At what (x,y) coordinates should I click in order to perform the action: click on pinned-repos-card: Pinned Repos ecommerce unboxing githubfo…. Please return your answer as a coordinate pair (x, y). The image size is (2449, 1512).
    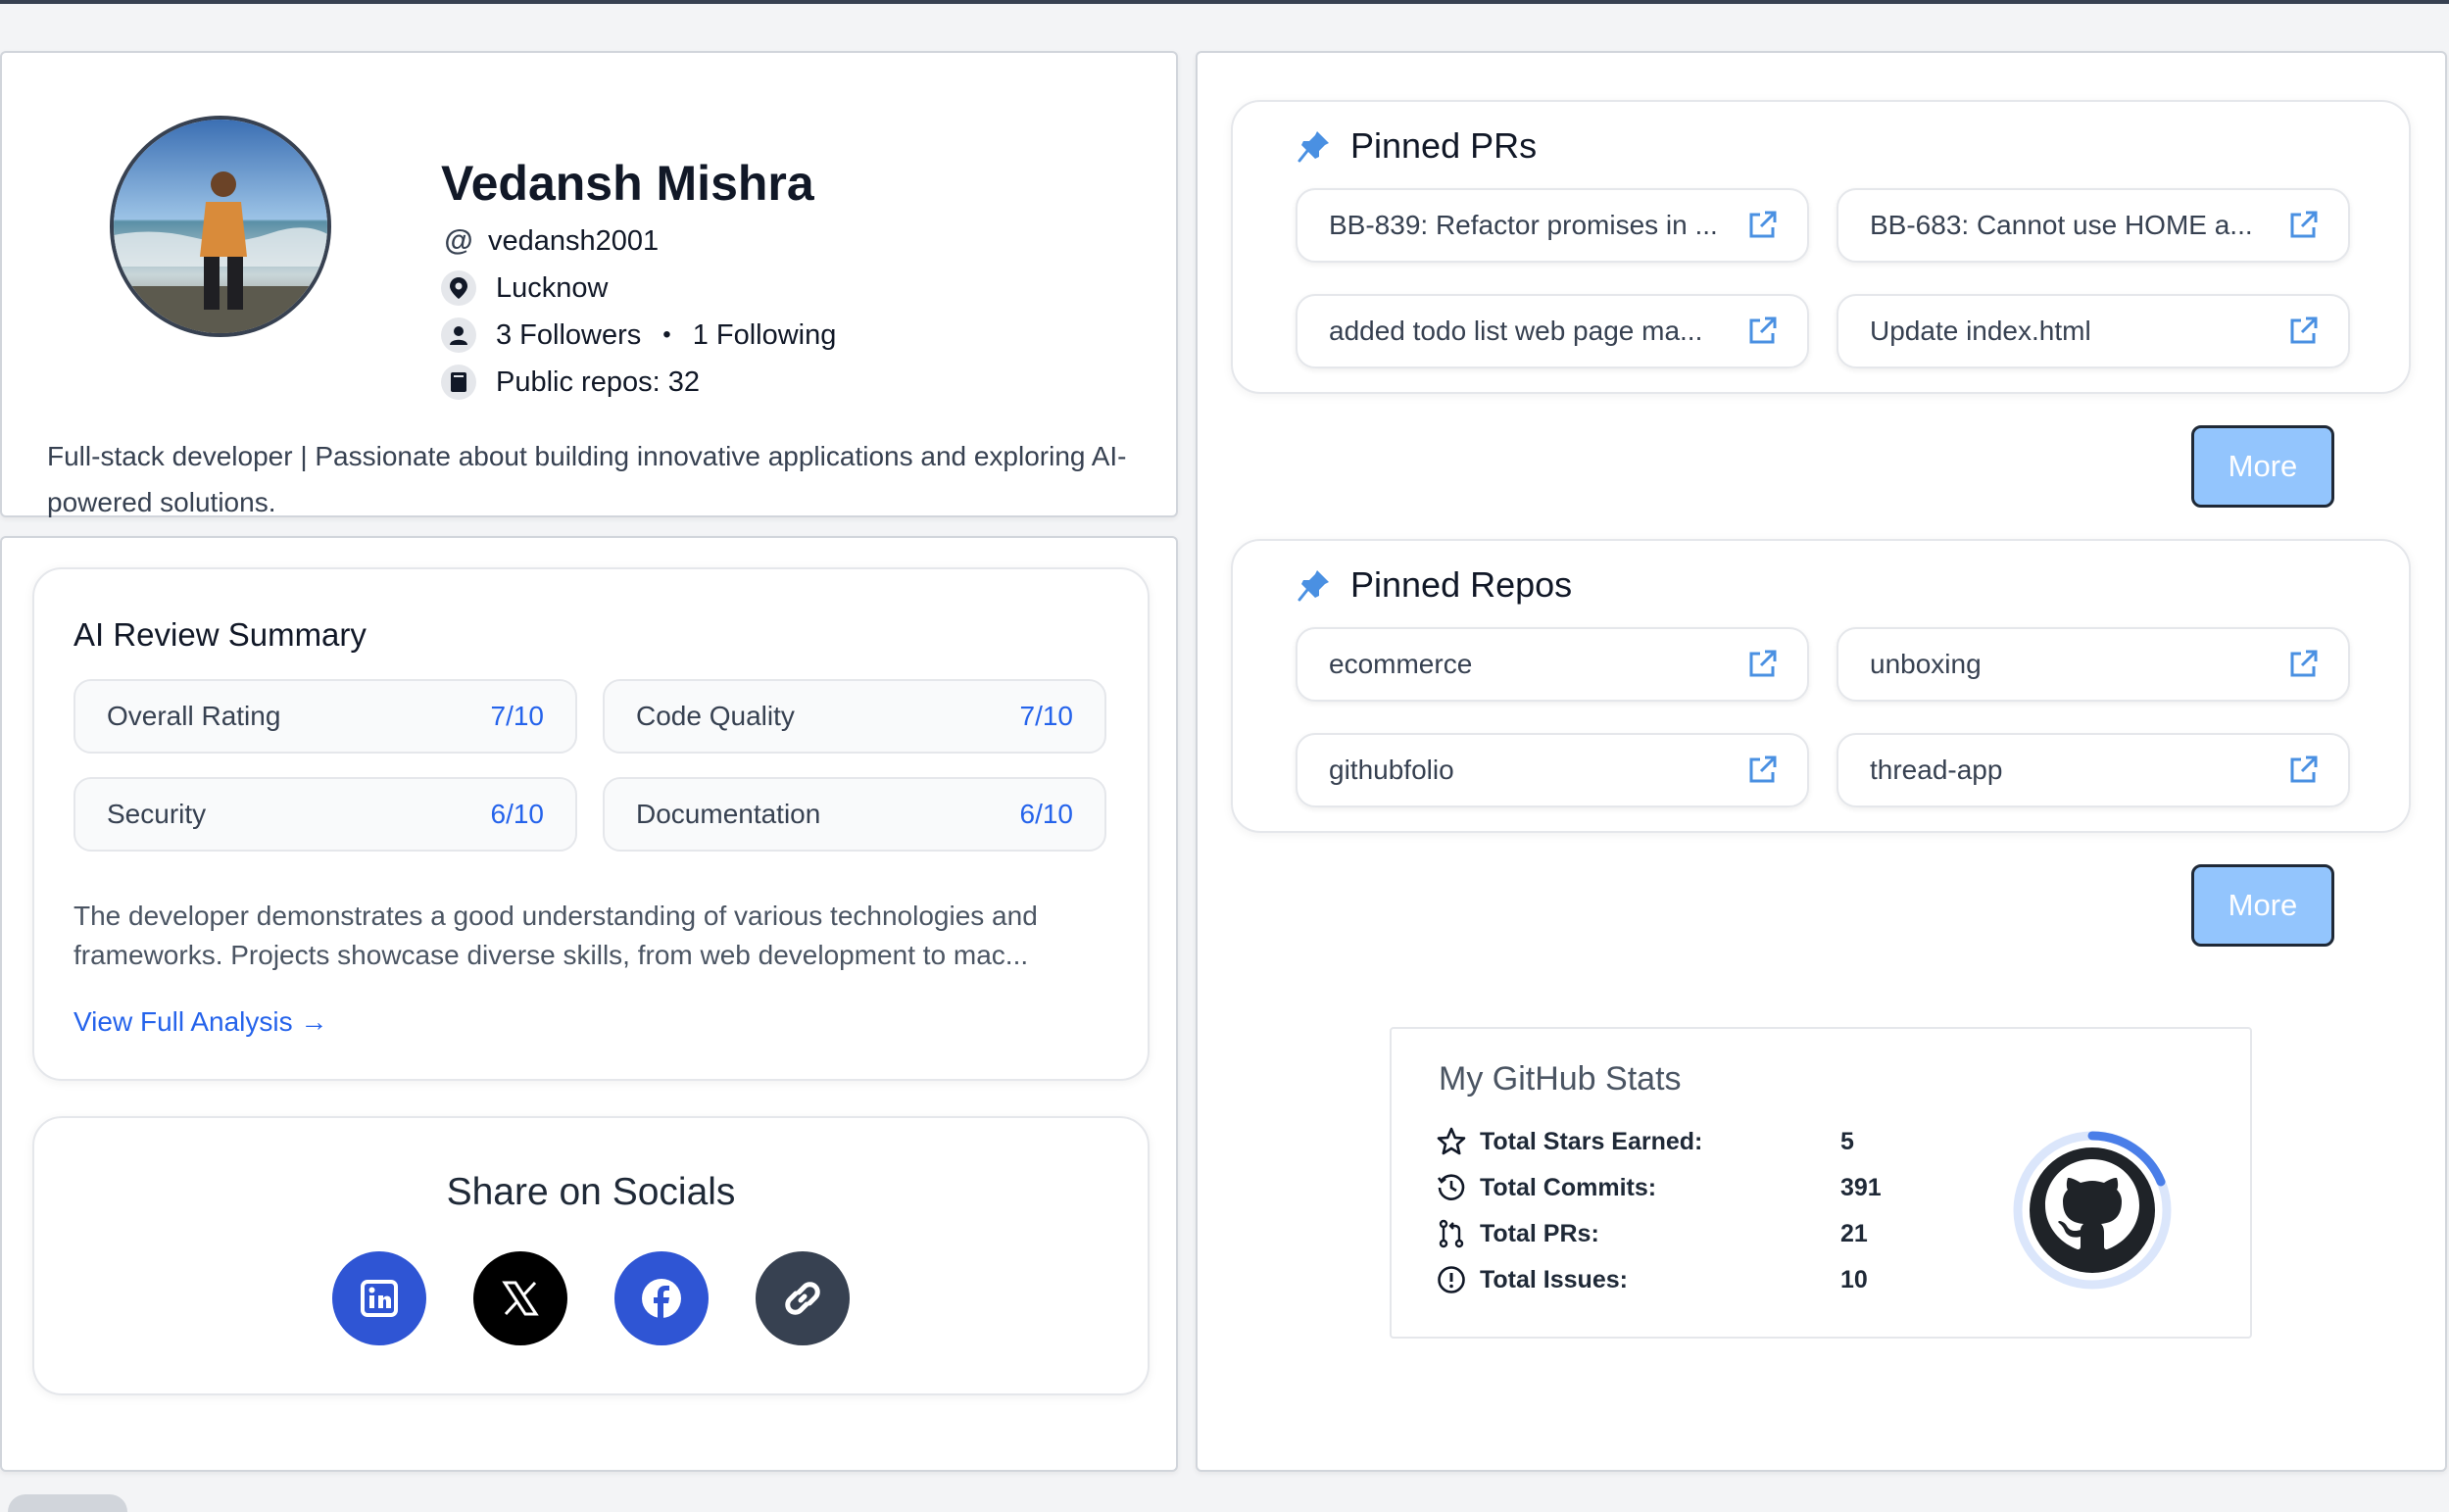
    Looking at the image, I should click on (1821, 686).